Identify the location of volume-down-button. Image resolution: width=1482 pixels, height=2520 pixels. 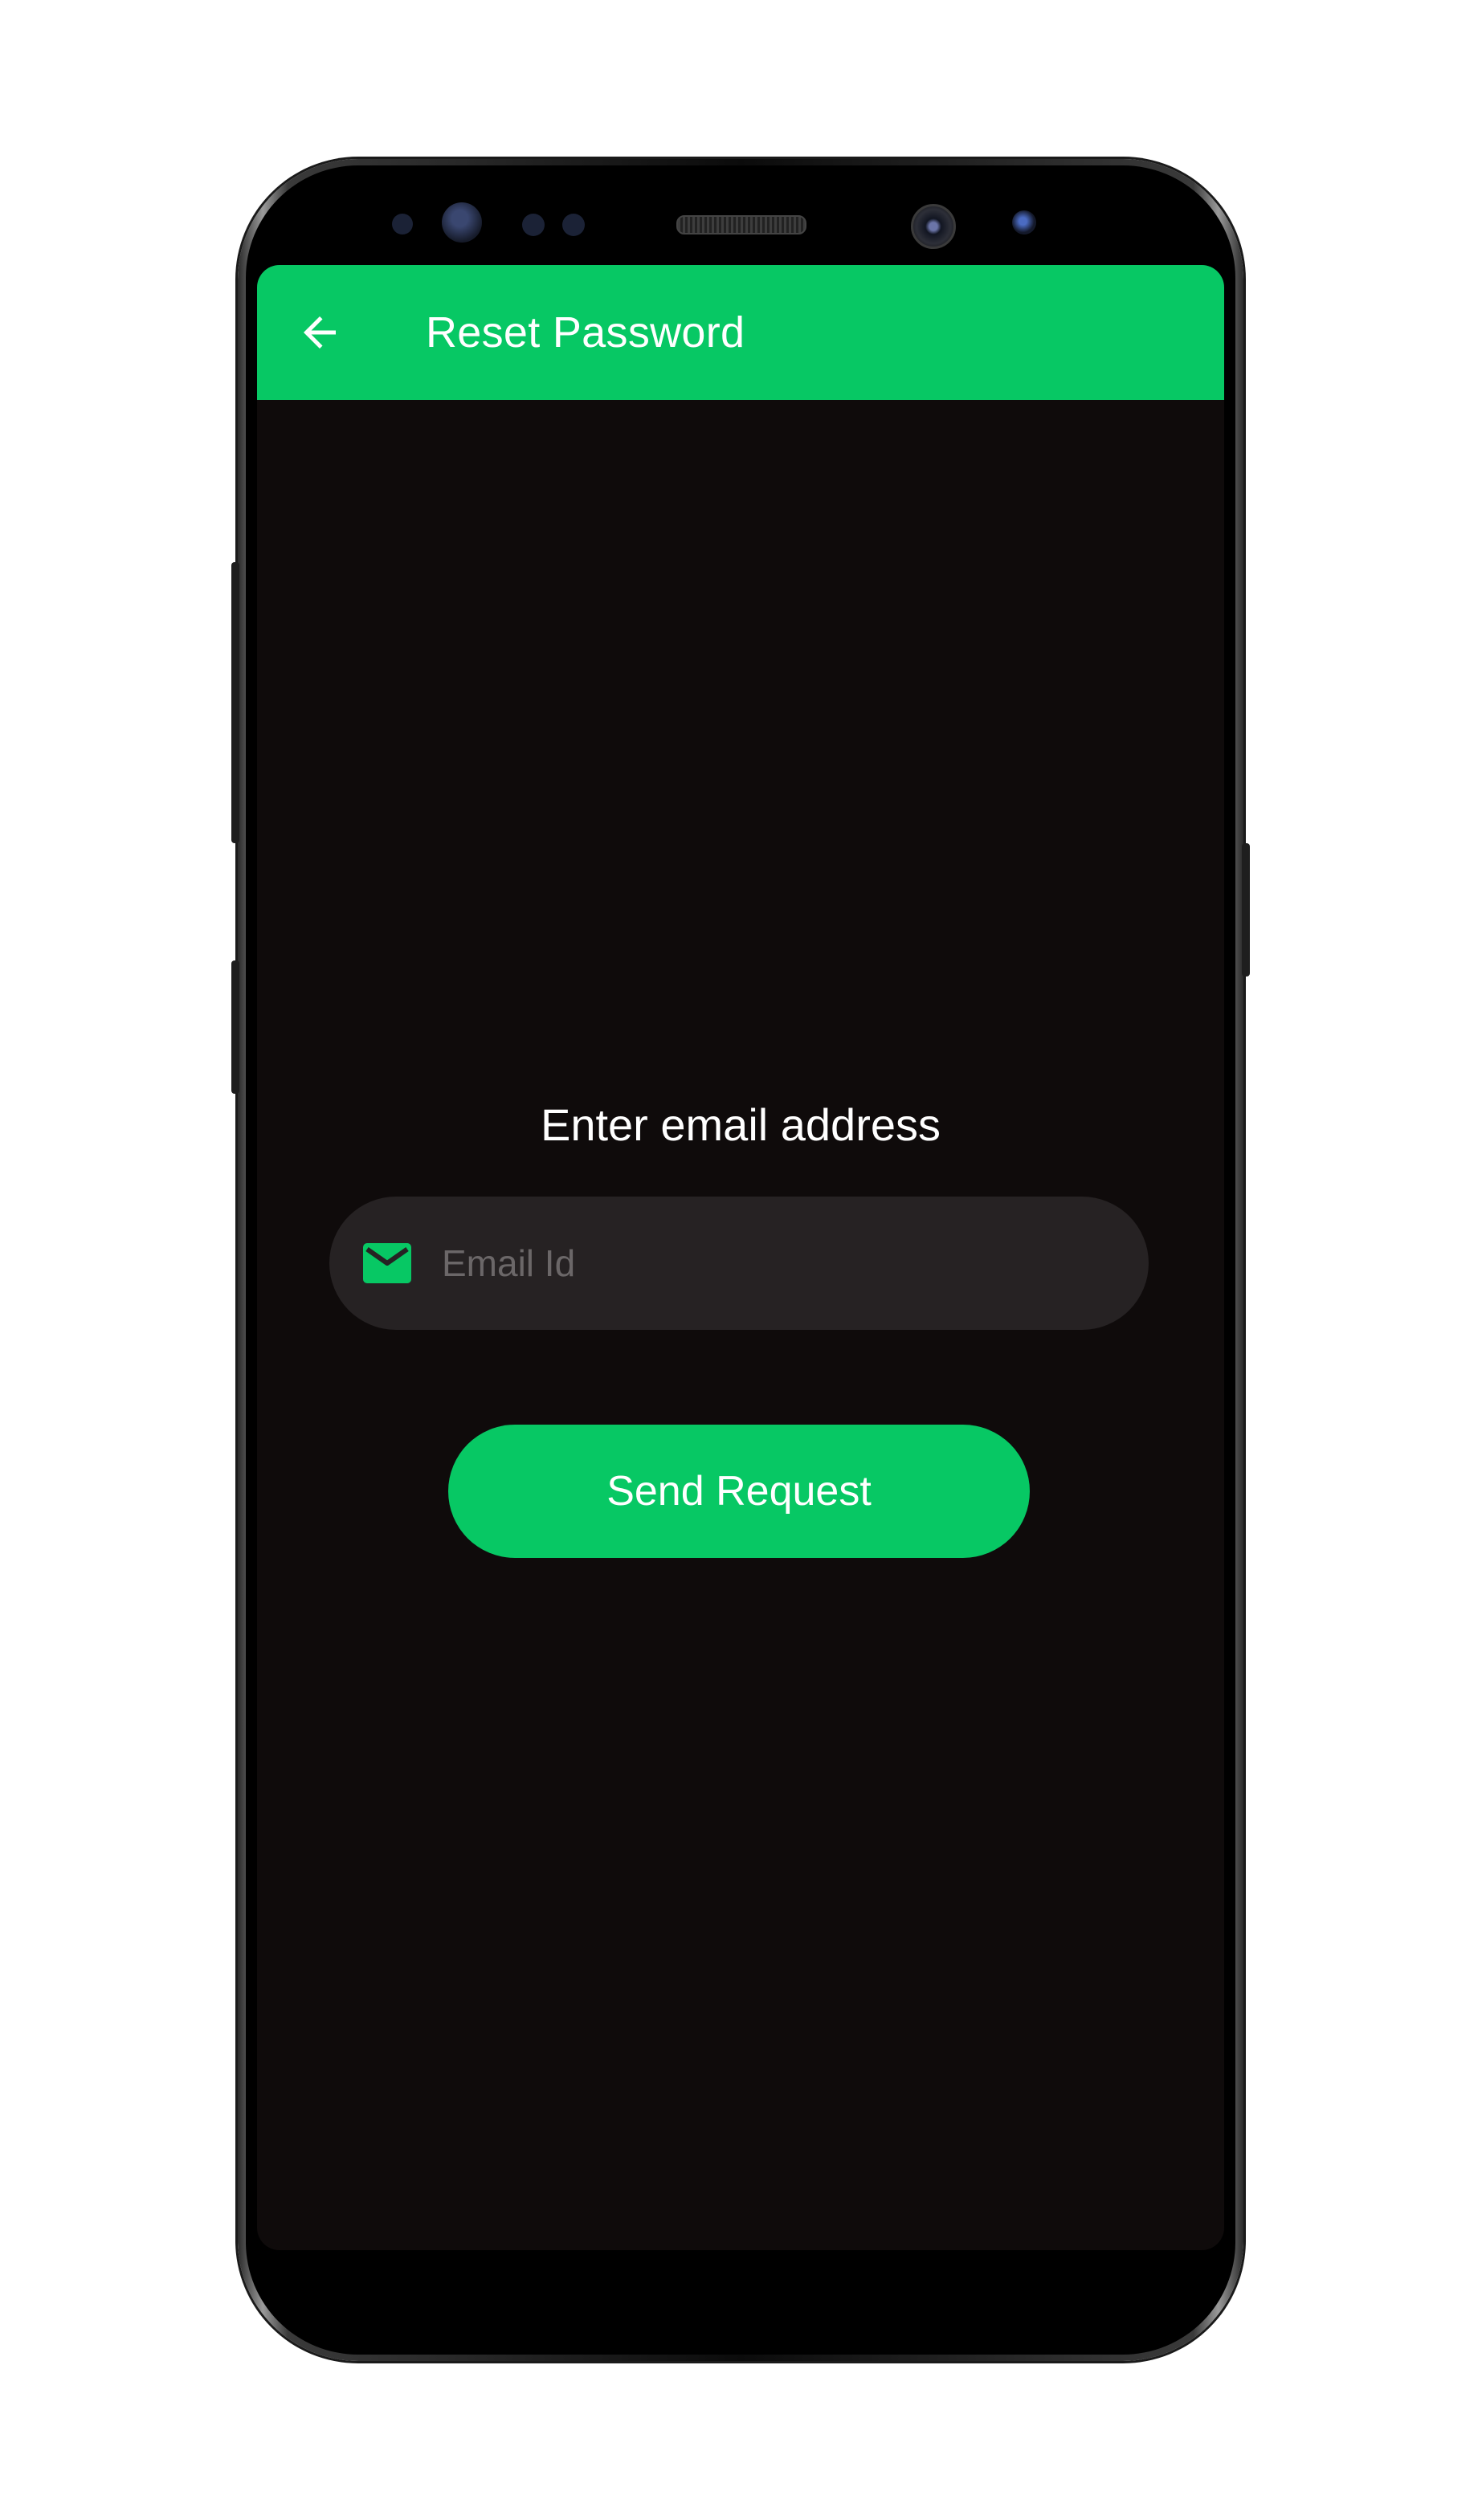
(235, 1027).